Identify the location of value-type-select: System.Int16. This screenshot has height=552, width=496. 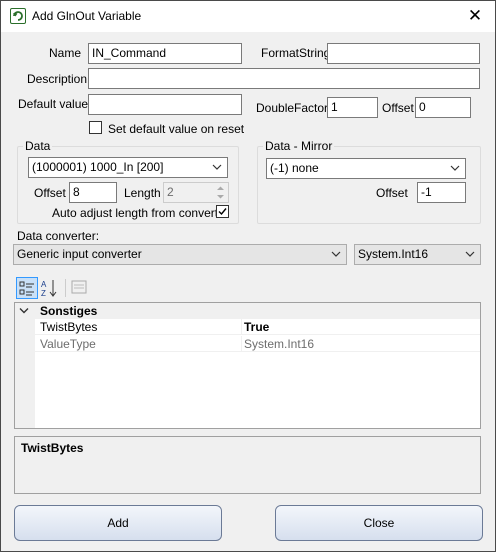
(417, 254).